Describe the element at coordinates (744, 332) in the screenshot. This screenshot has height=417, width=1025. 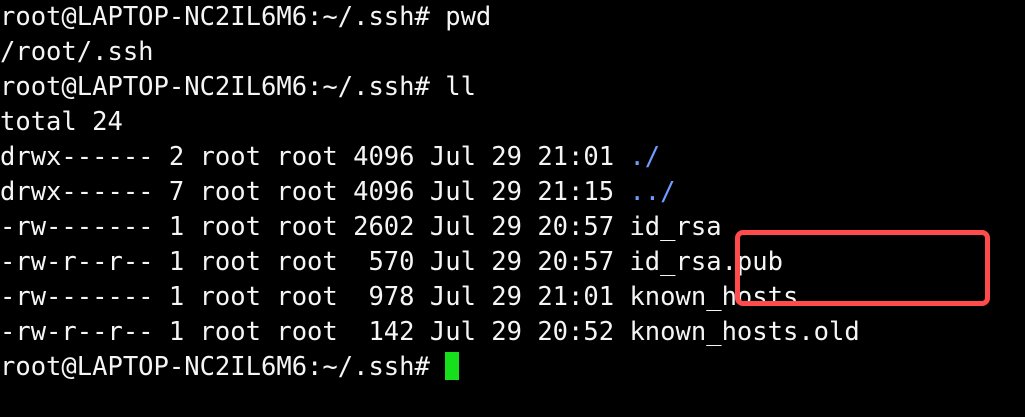
I see `file-name-known-hosts-old: known_hosts.old` at that location.